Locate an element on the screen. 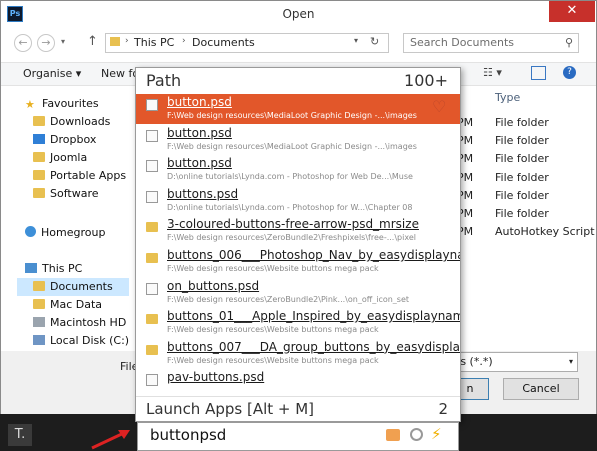  address-bar: › This PC › Documents ▾ ↻ is located at coordinates (247, 43).